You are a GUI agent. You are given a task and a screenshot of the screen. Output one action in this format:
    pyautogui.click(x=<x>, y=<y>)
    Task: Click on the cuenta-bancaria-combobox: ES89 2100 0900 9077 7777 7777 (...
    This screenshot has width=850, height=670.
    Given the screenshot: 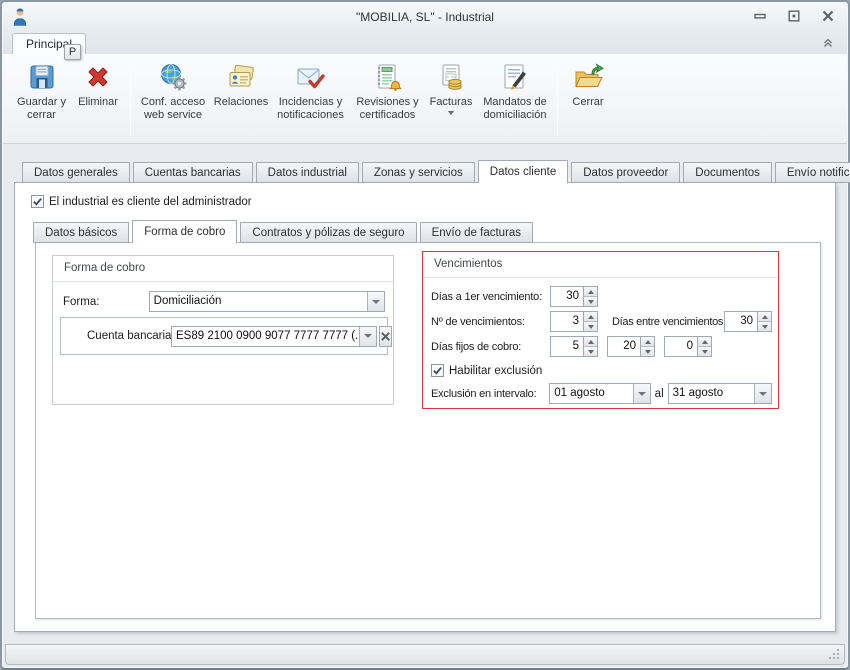 What is the action you would take?
    pyautogui.click(x=274, y=336)
    